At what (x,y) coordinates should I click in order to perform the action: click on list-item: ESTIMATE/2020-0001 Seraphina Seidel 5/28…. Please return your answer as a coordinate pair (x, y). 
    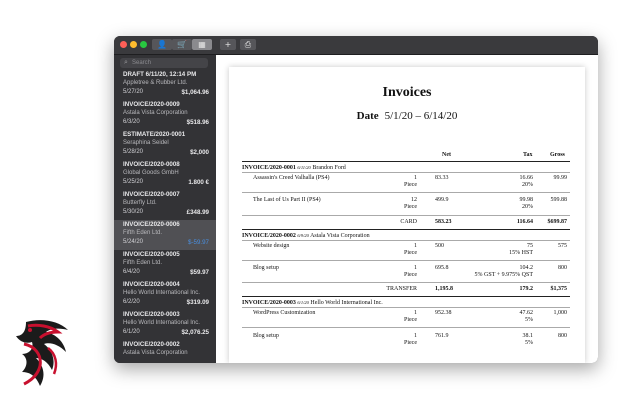
    Looking at the image, I should click on (165, 145).